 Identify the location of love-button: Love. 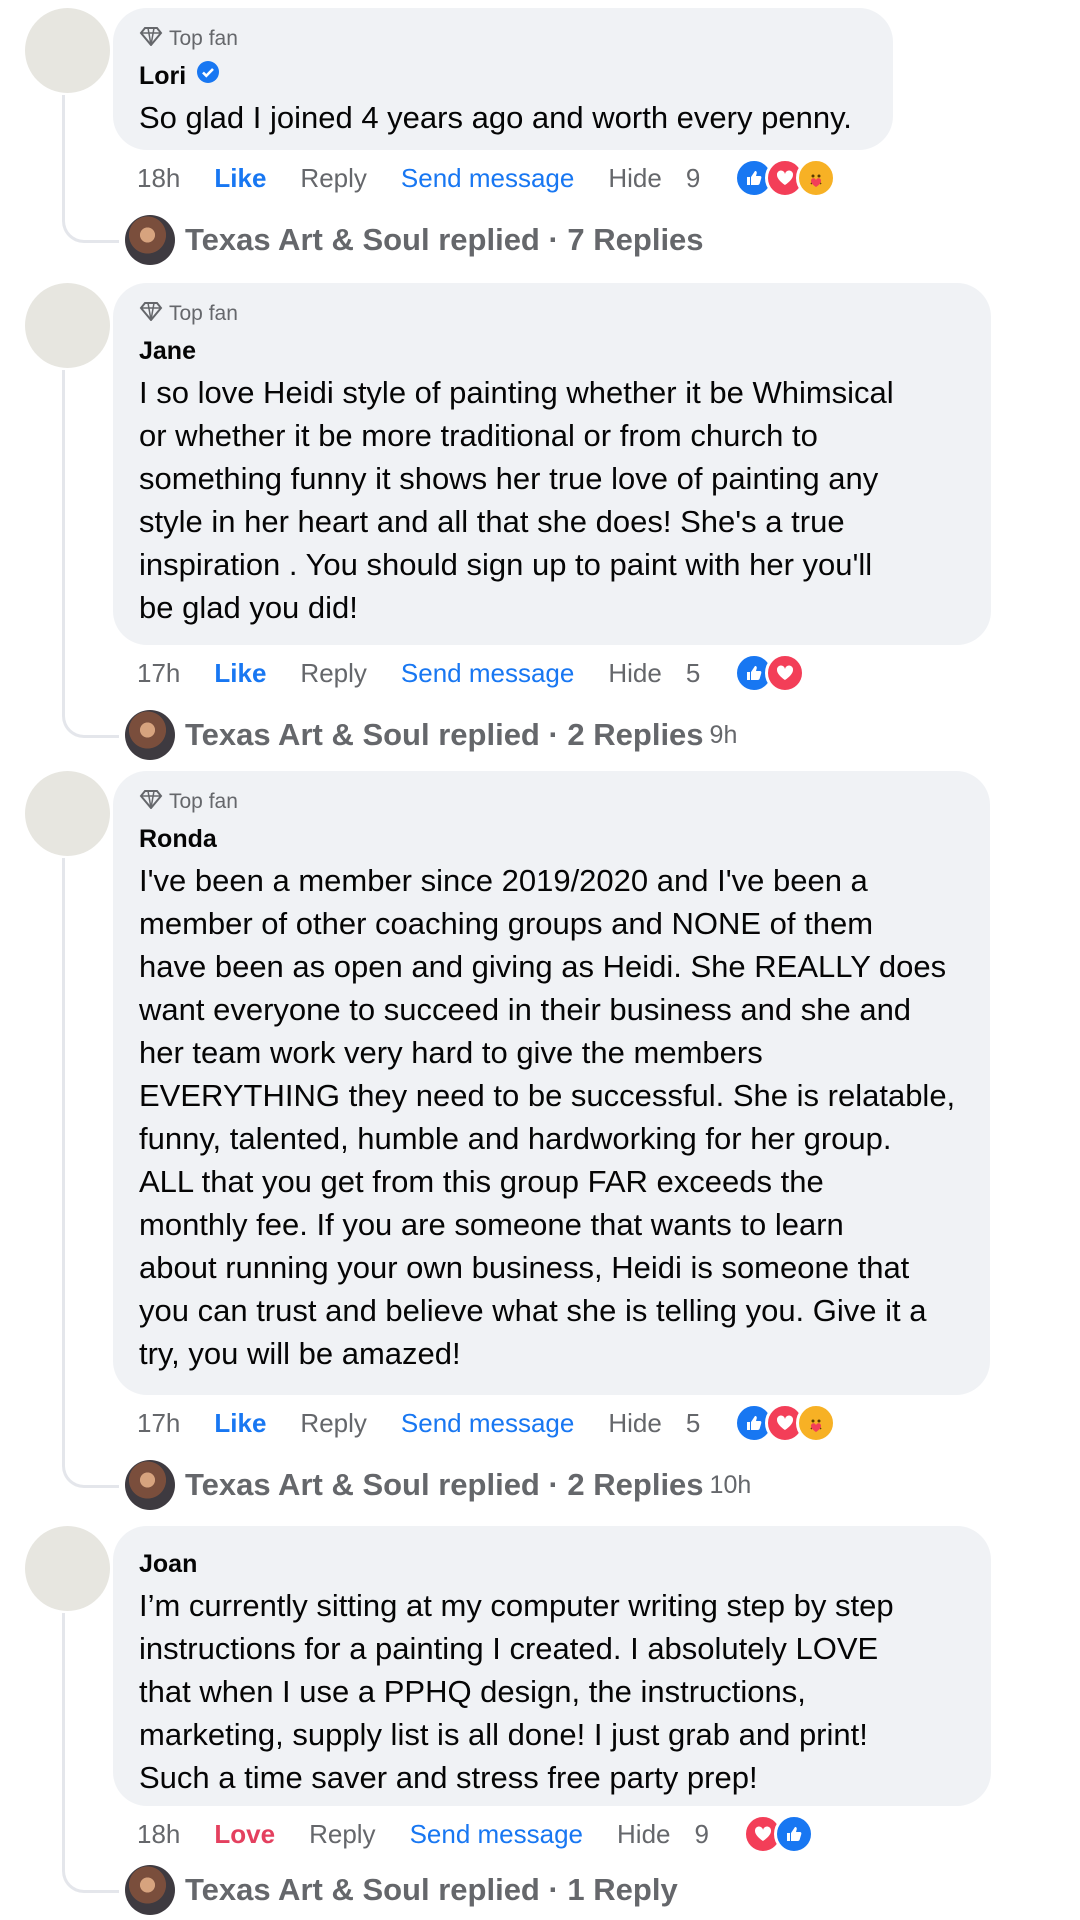
(244, 1834).